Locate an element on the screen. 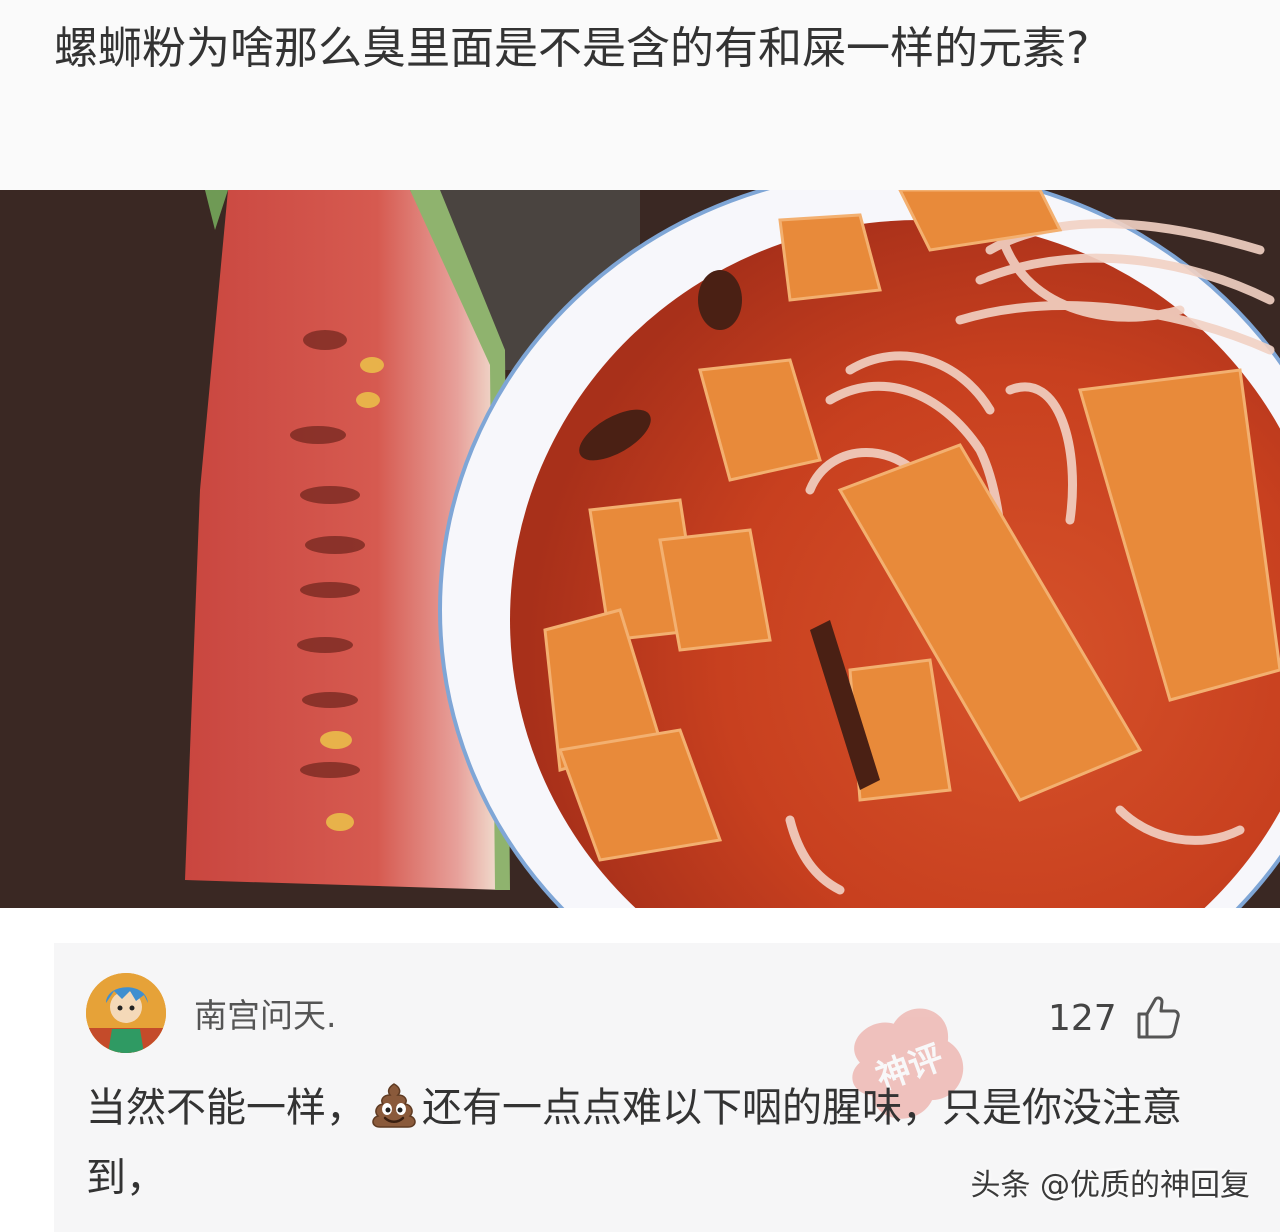 This screenshot has width=1280, height=1232. thumb-up-icon is located at coordinates (1158, 1017).